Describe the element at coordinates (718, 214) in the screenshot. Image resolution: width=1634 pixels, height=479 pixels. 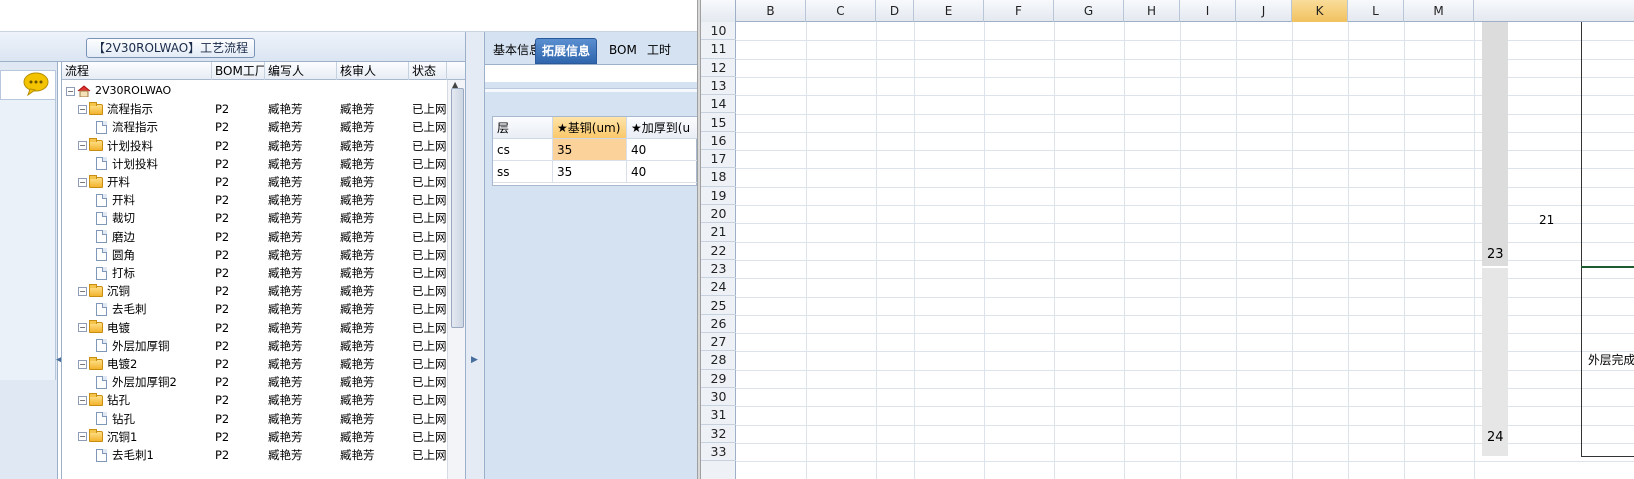
I see `row-header: 20` at that location.